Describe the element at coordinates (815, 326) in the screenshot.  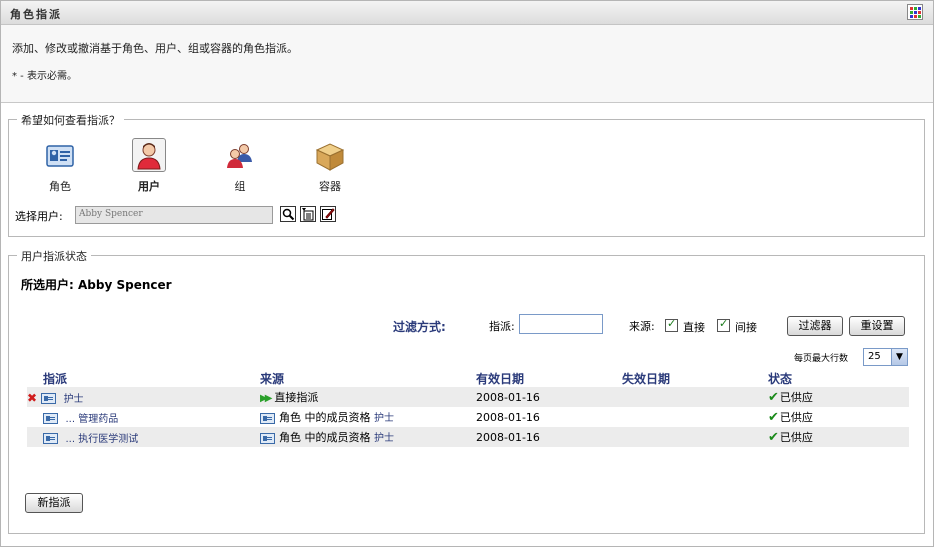
I see `filter-button: 过滤器` at that location.